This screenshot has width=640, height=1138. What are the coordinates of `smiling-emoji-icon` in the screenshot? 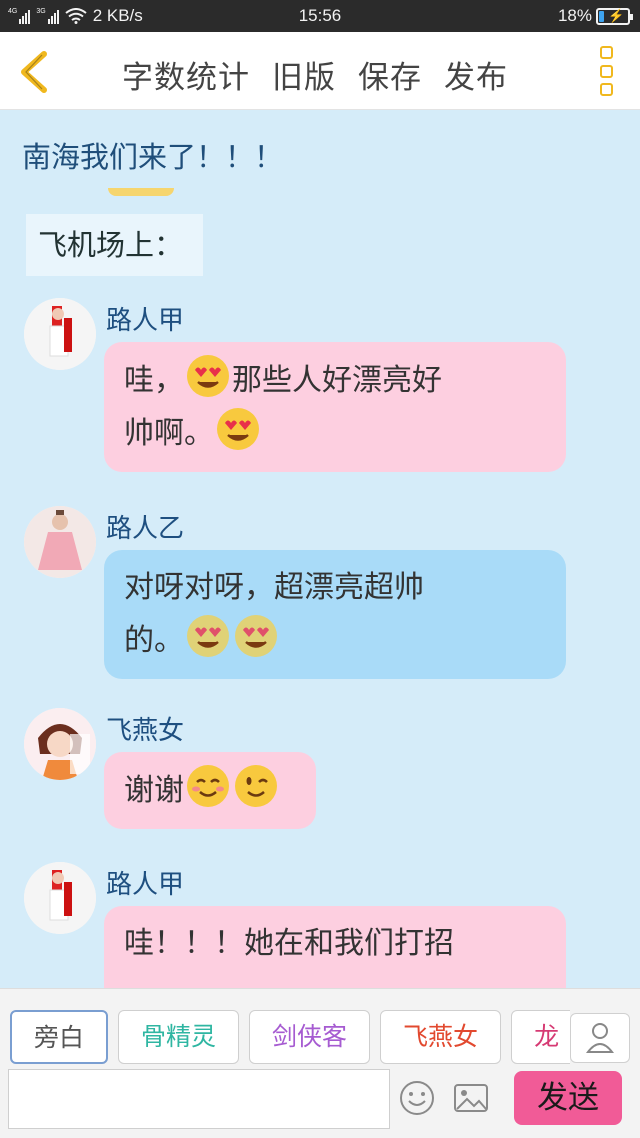 It's located at (208, 786).